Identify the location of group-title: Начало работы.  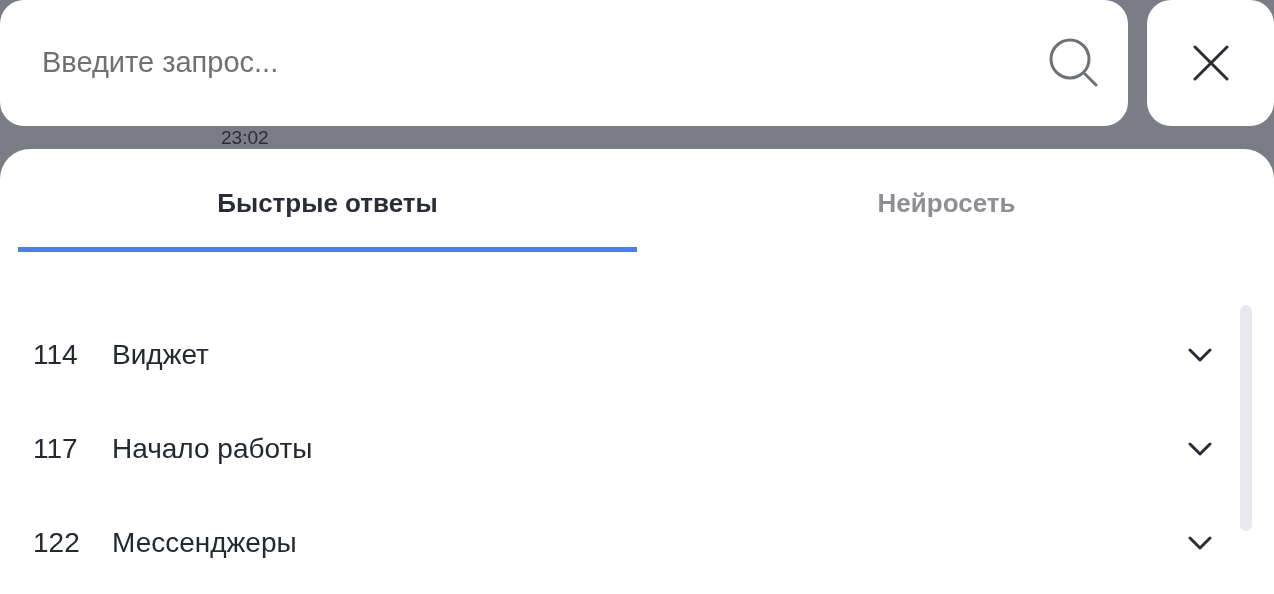
(650, 449).